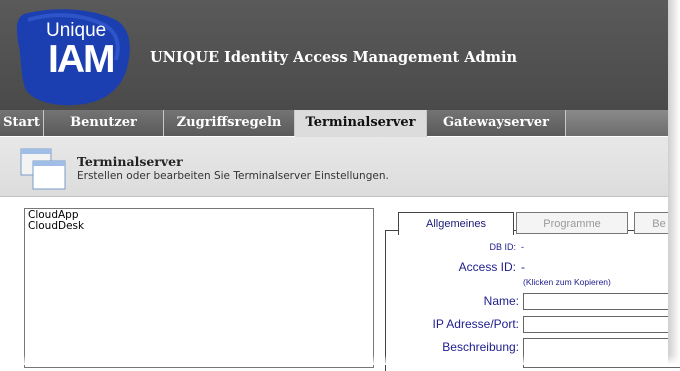 Image resolution: width=680 pixels, height=371 pixels. Describe the element at coordinates (81, 59) in the screenshot. I see `logo-text-iam: IAM` at that location.